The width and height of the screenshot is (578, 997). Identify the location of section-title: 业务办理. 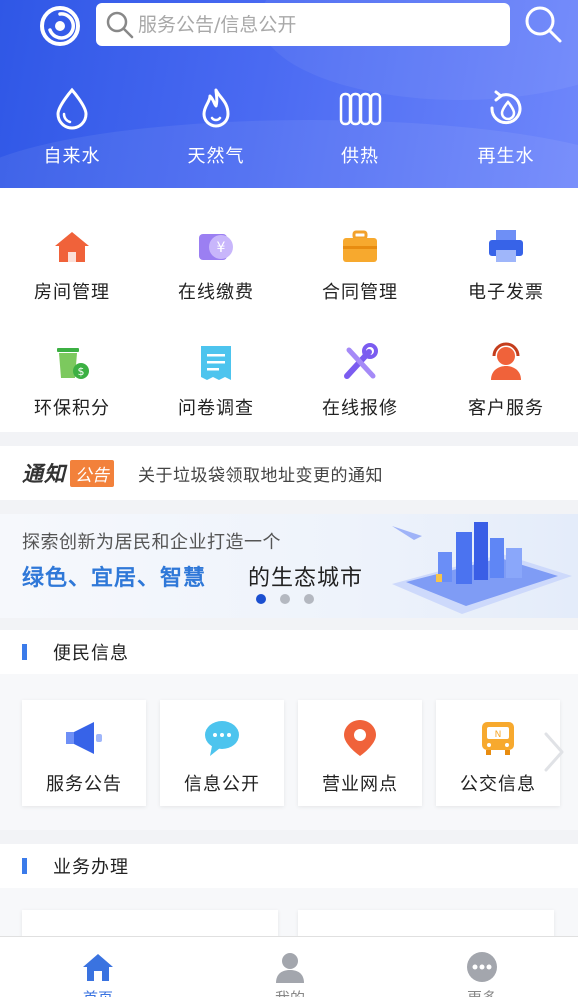
(91, 867).